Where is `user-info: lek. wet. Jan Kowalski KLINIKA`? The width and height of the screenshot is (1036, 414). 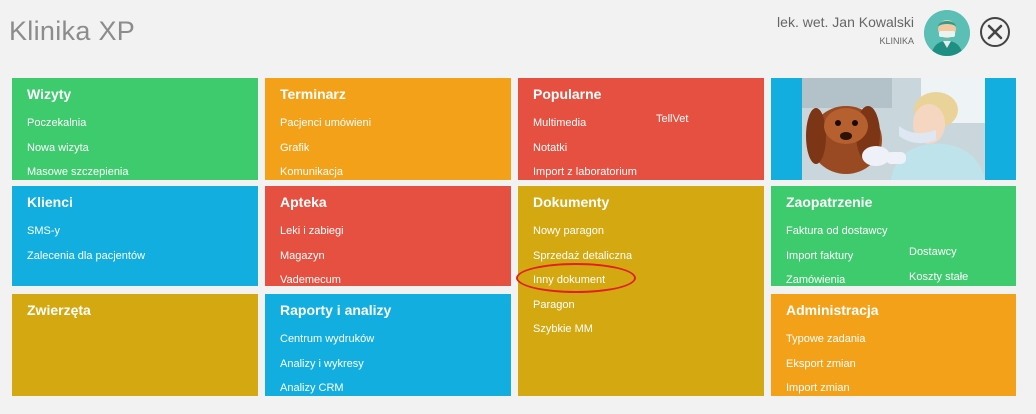 user-info: lek. wet. Jan Kowalski KLINIKA is located at coordinates (845, 30).